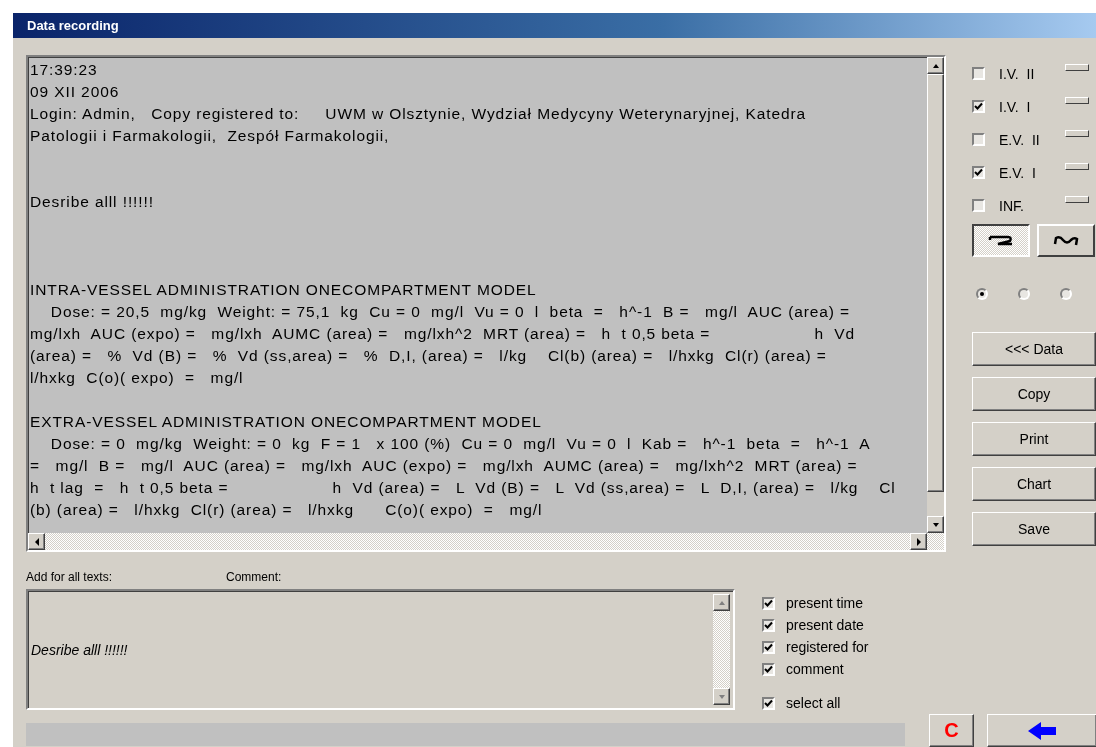 This screenshot has height=747, width=1096. I want to click on zigzag-curve-button, so click(1001, 240).